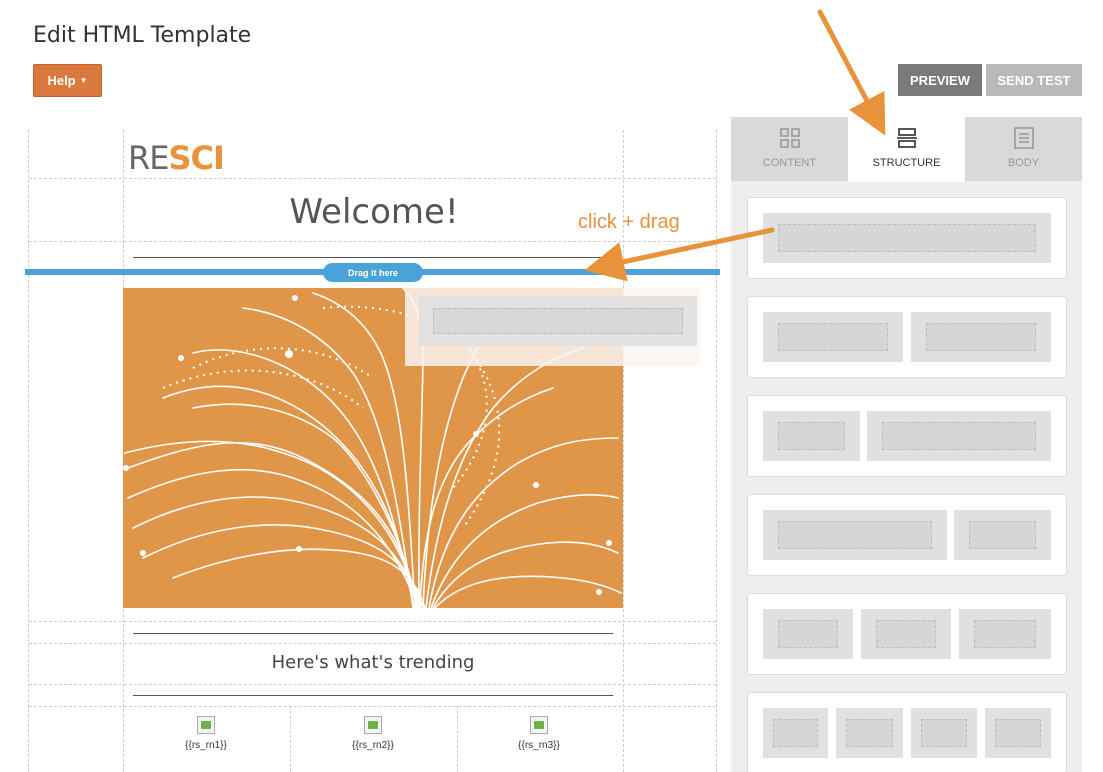 The width and height of the screenshot is (1103, 772). Describe the element at coordinates (629, 222) in the screenshot. I see `annotation-text: click + drag` at that location.